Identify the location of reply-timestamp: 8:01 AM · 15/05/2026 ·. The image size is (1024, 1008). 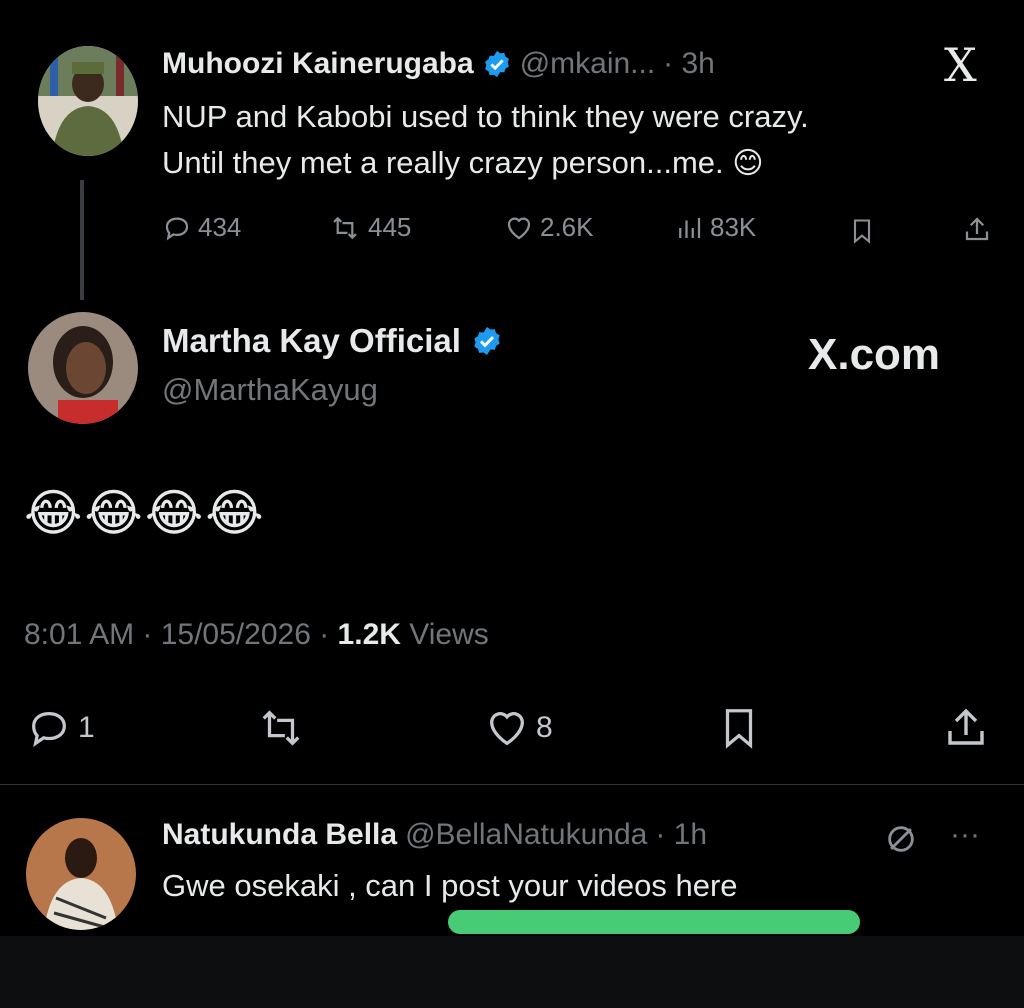
(181, 634).